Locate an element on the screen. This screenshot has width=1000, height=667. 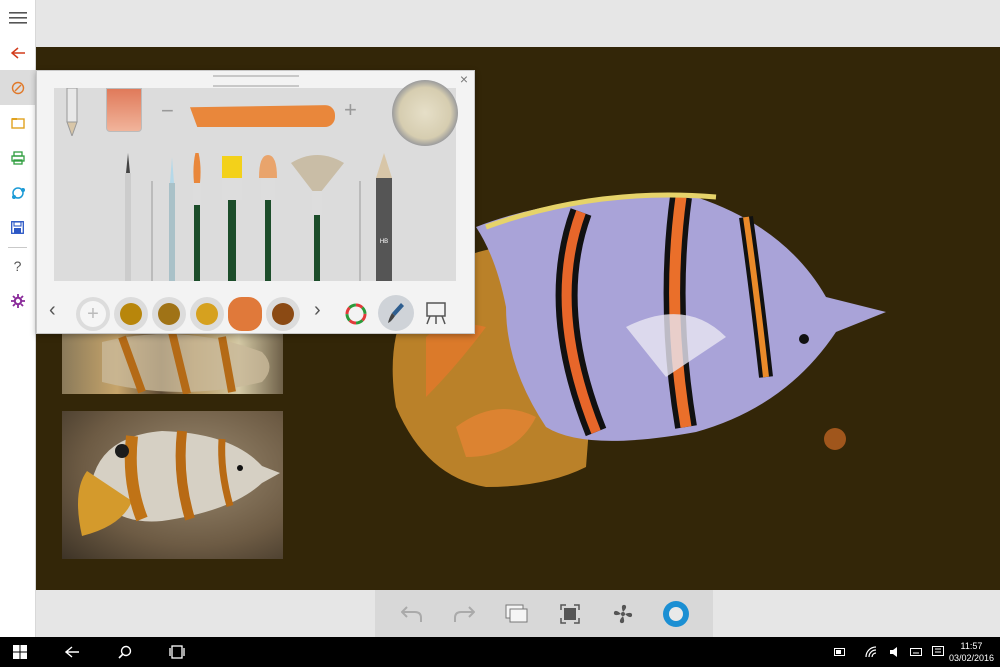
size-increase-button: + is located at coordinates (350, 110).